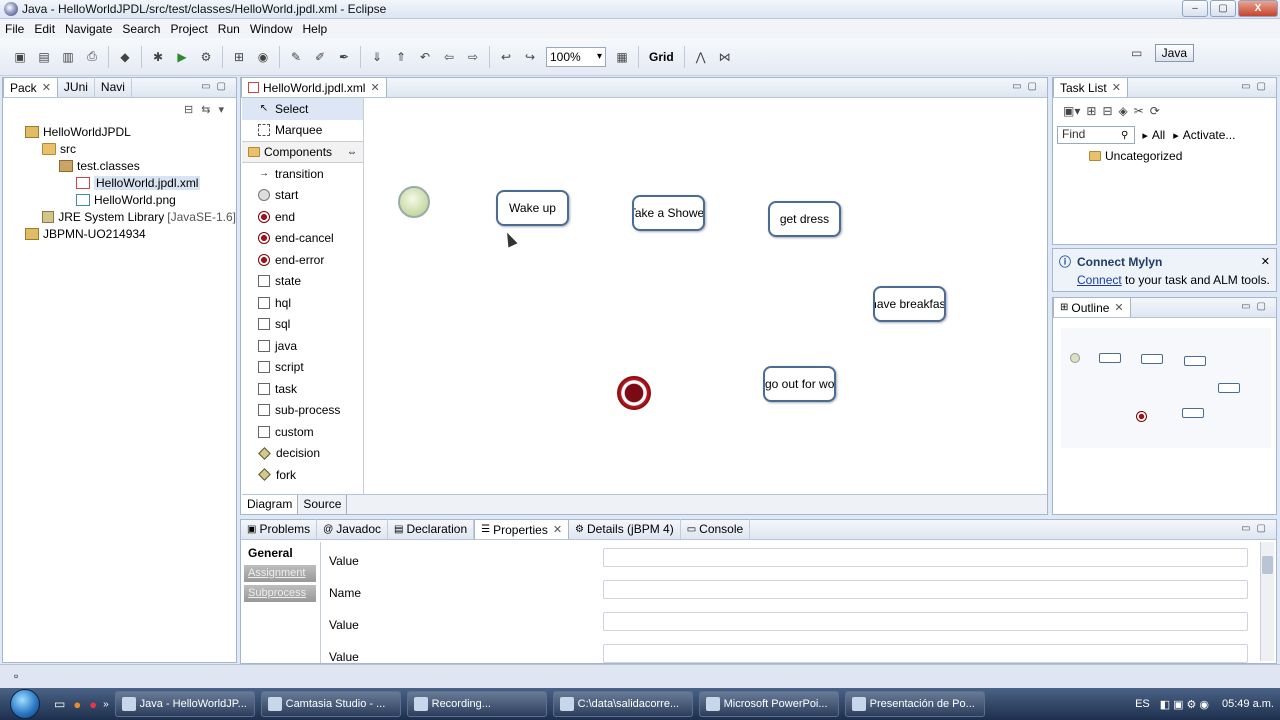  What do you see at coordinates (1139, 111) in the screenshot?
I see `collapse-icon: ✂` at bounding box center [1139, 111].